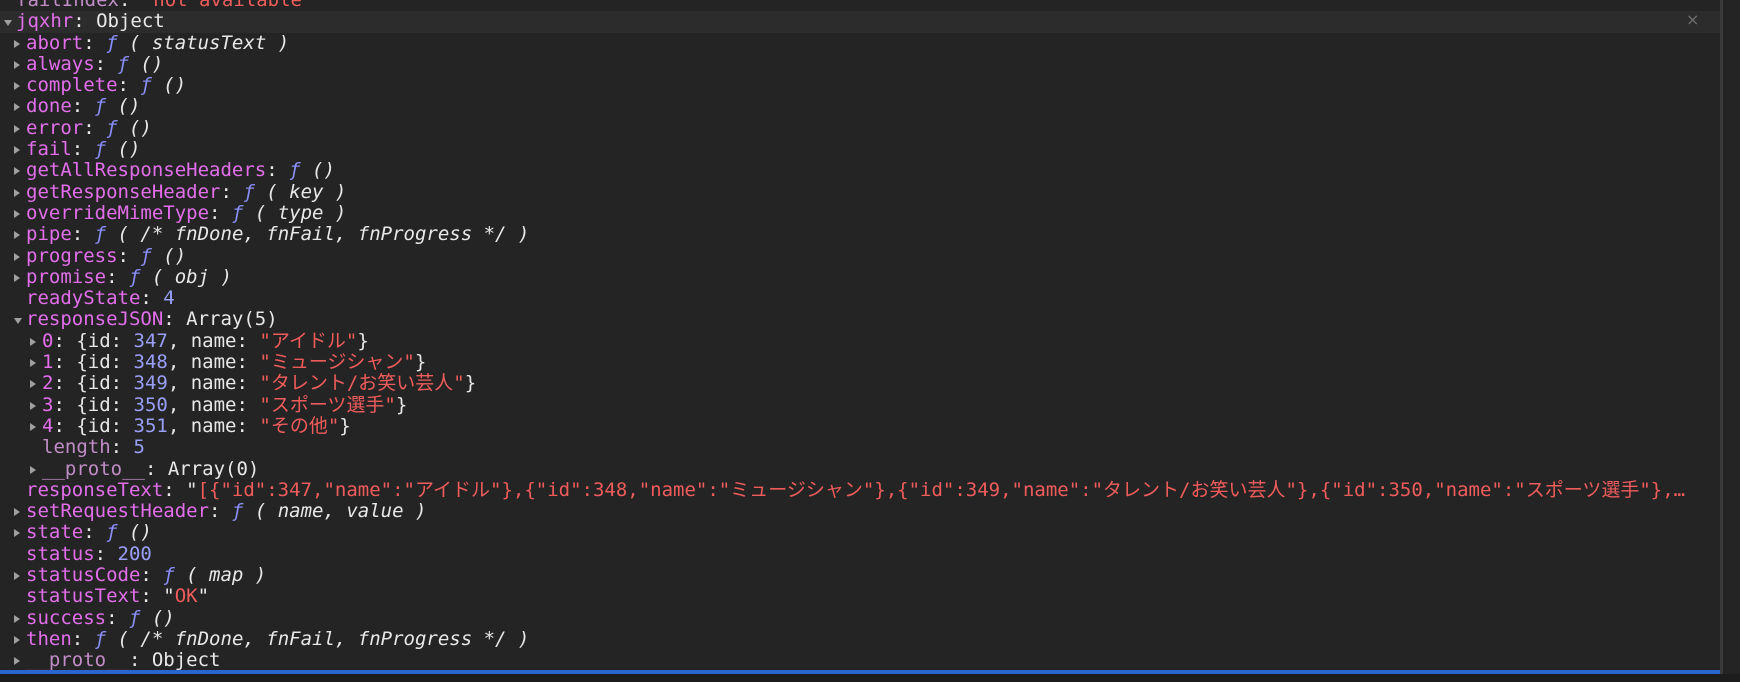 The width and height of the screenshot is (1740, 682). Describe the element at coordinates (213, 341) in the screenshot. I see `token: , name:` at that location.